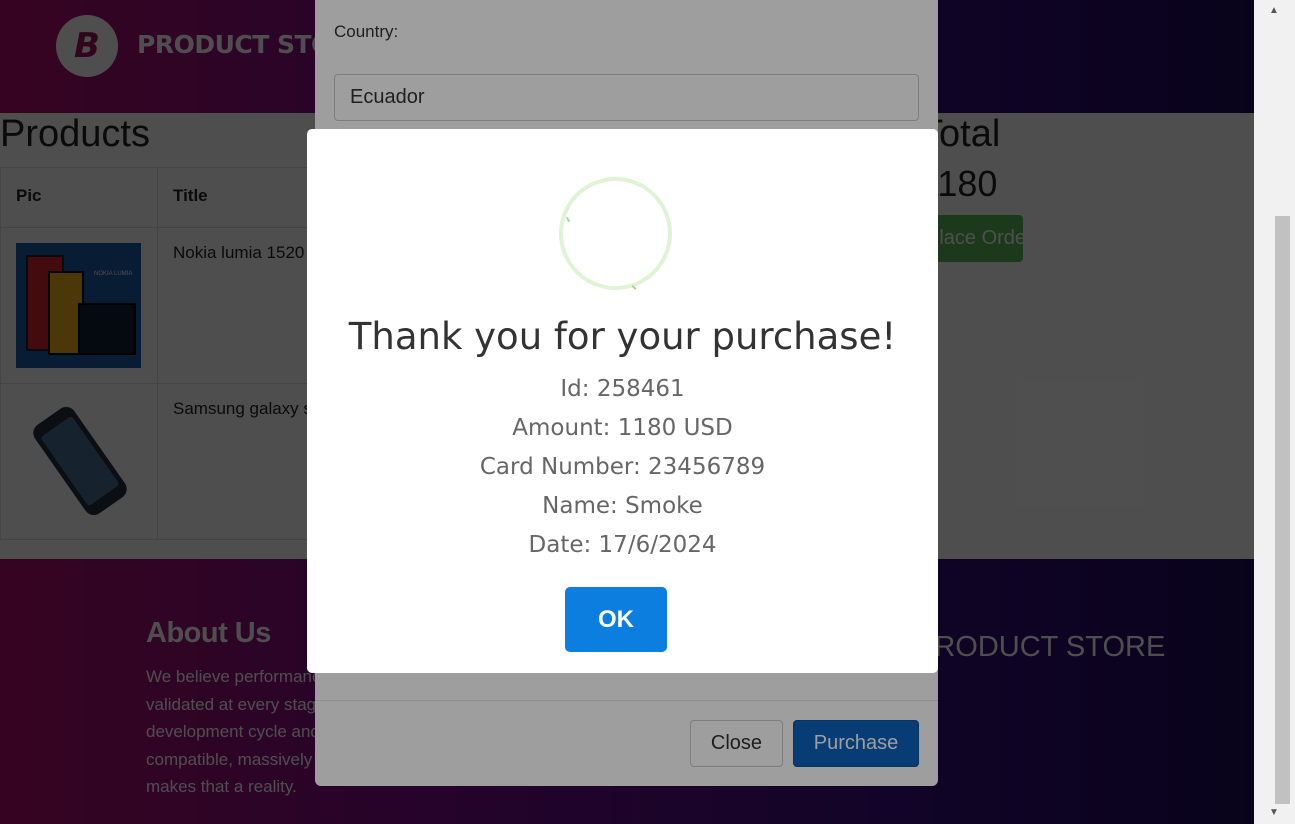  I want to click on success-check-icon, so click(615, 233).